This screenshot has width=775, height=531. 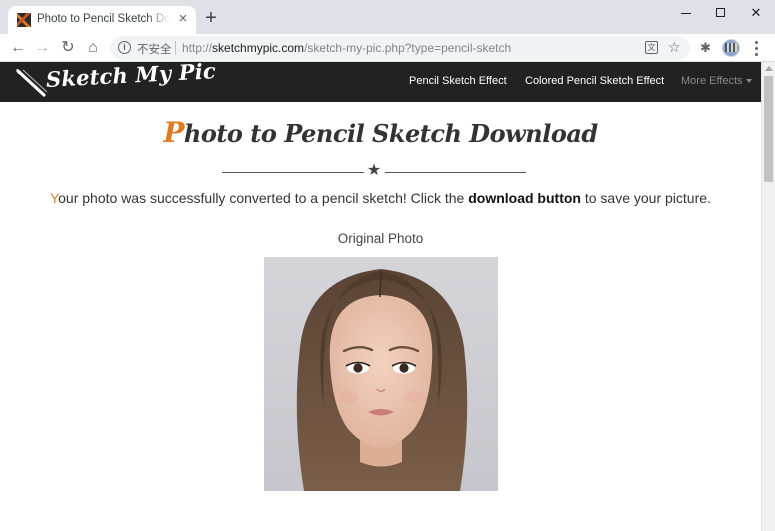 What do you see at coordinates (731, 48) in the screenshot?
I see `profile-avatar-icon` at bounding box center [731, 48].